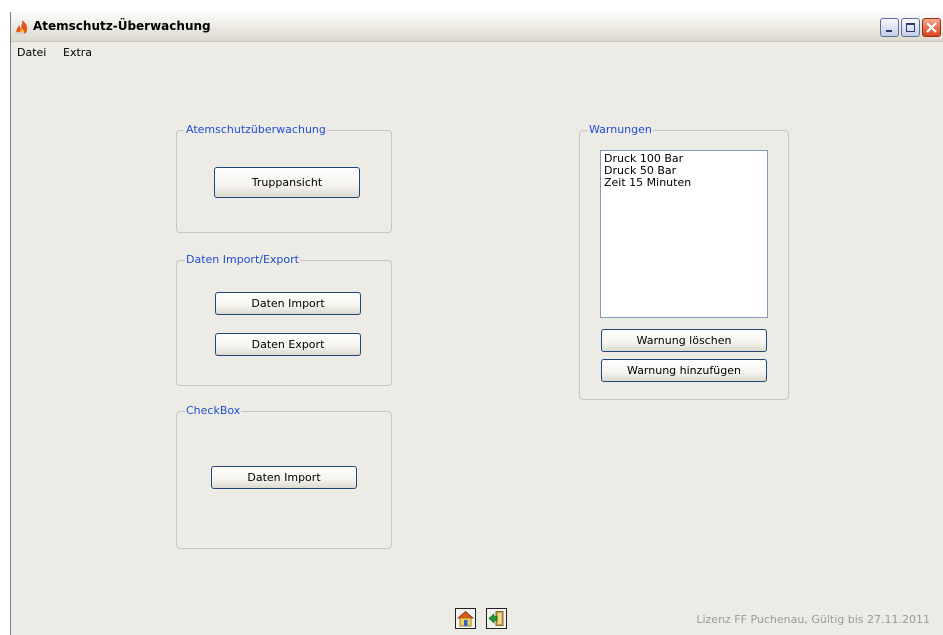  I want to click on group-daten-legend: Daten Import/Export, so click(242, 259).